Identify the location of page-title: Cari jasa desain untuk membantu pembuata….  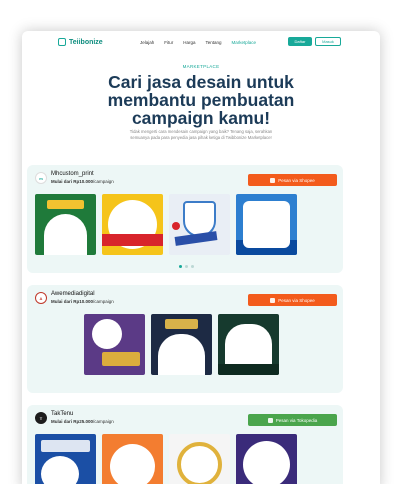
(201, 100).